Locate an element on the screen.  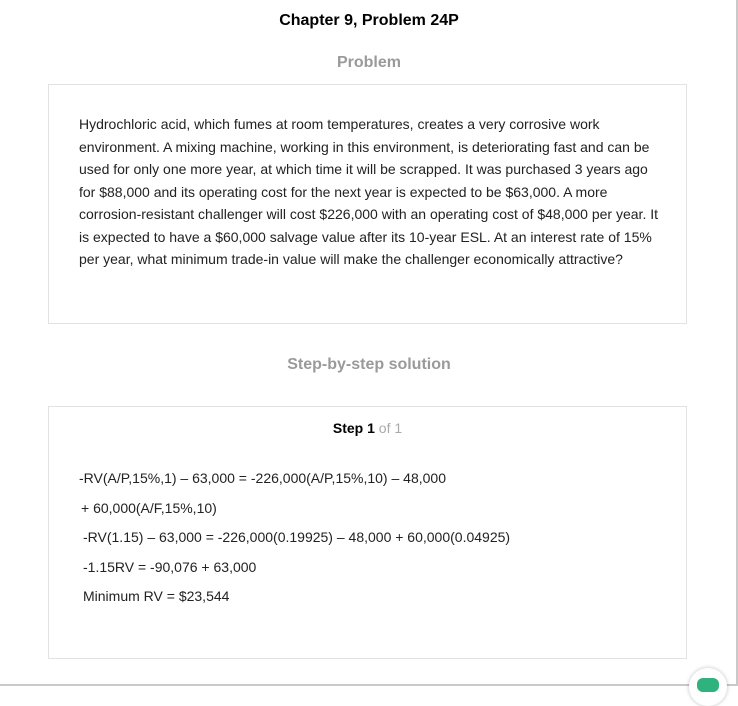
step-header: Step 1 of 1 is located at coordinates (367, 428).